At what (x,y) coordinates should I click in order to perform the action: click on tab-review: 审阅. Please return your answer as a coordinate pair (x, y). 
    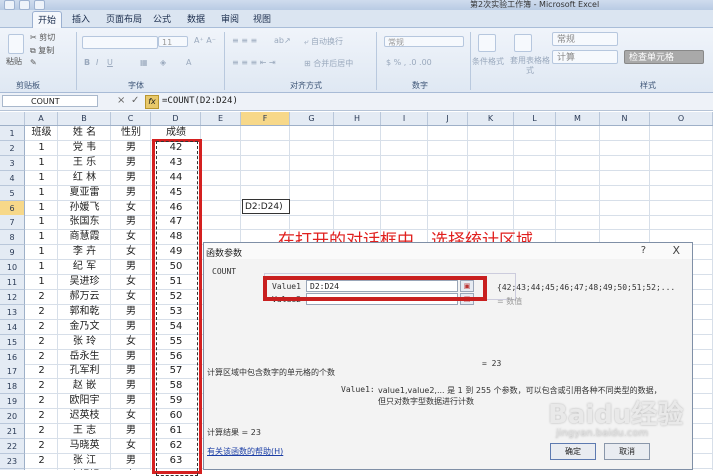
    Looking at the image, I should click on (230, 18).